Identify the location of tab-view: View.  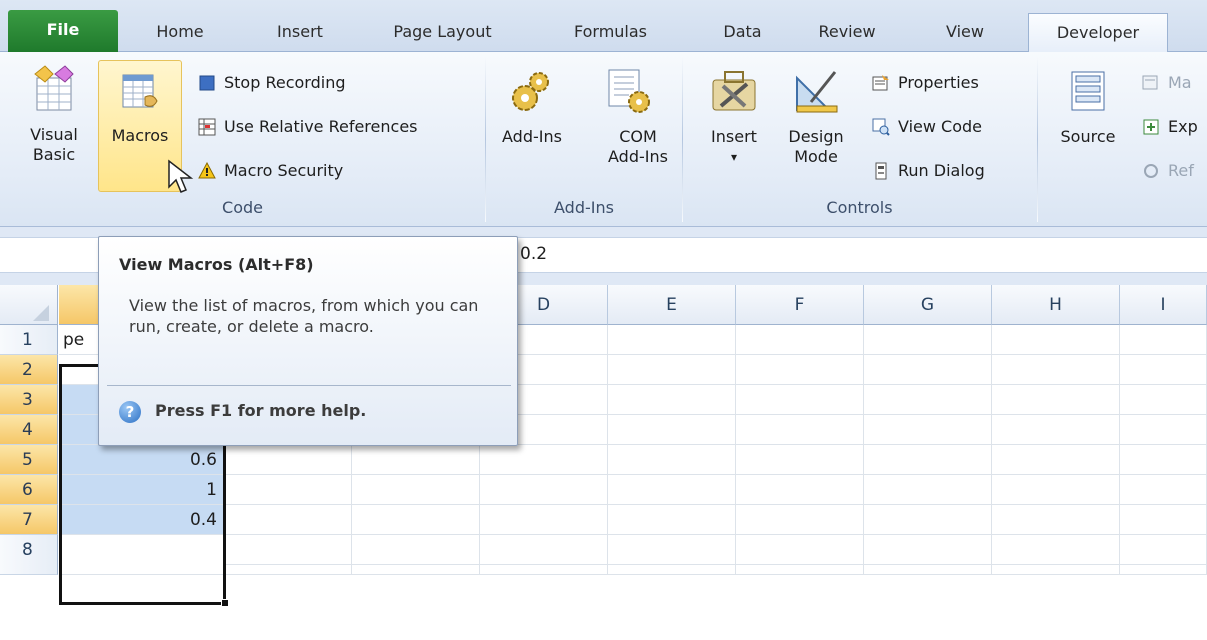
(965, 33).